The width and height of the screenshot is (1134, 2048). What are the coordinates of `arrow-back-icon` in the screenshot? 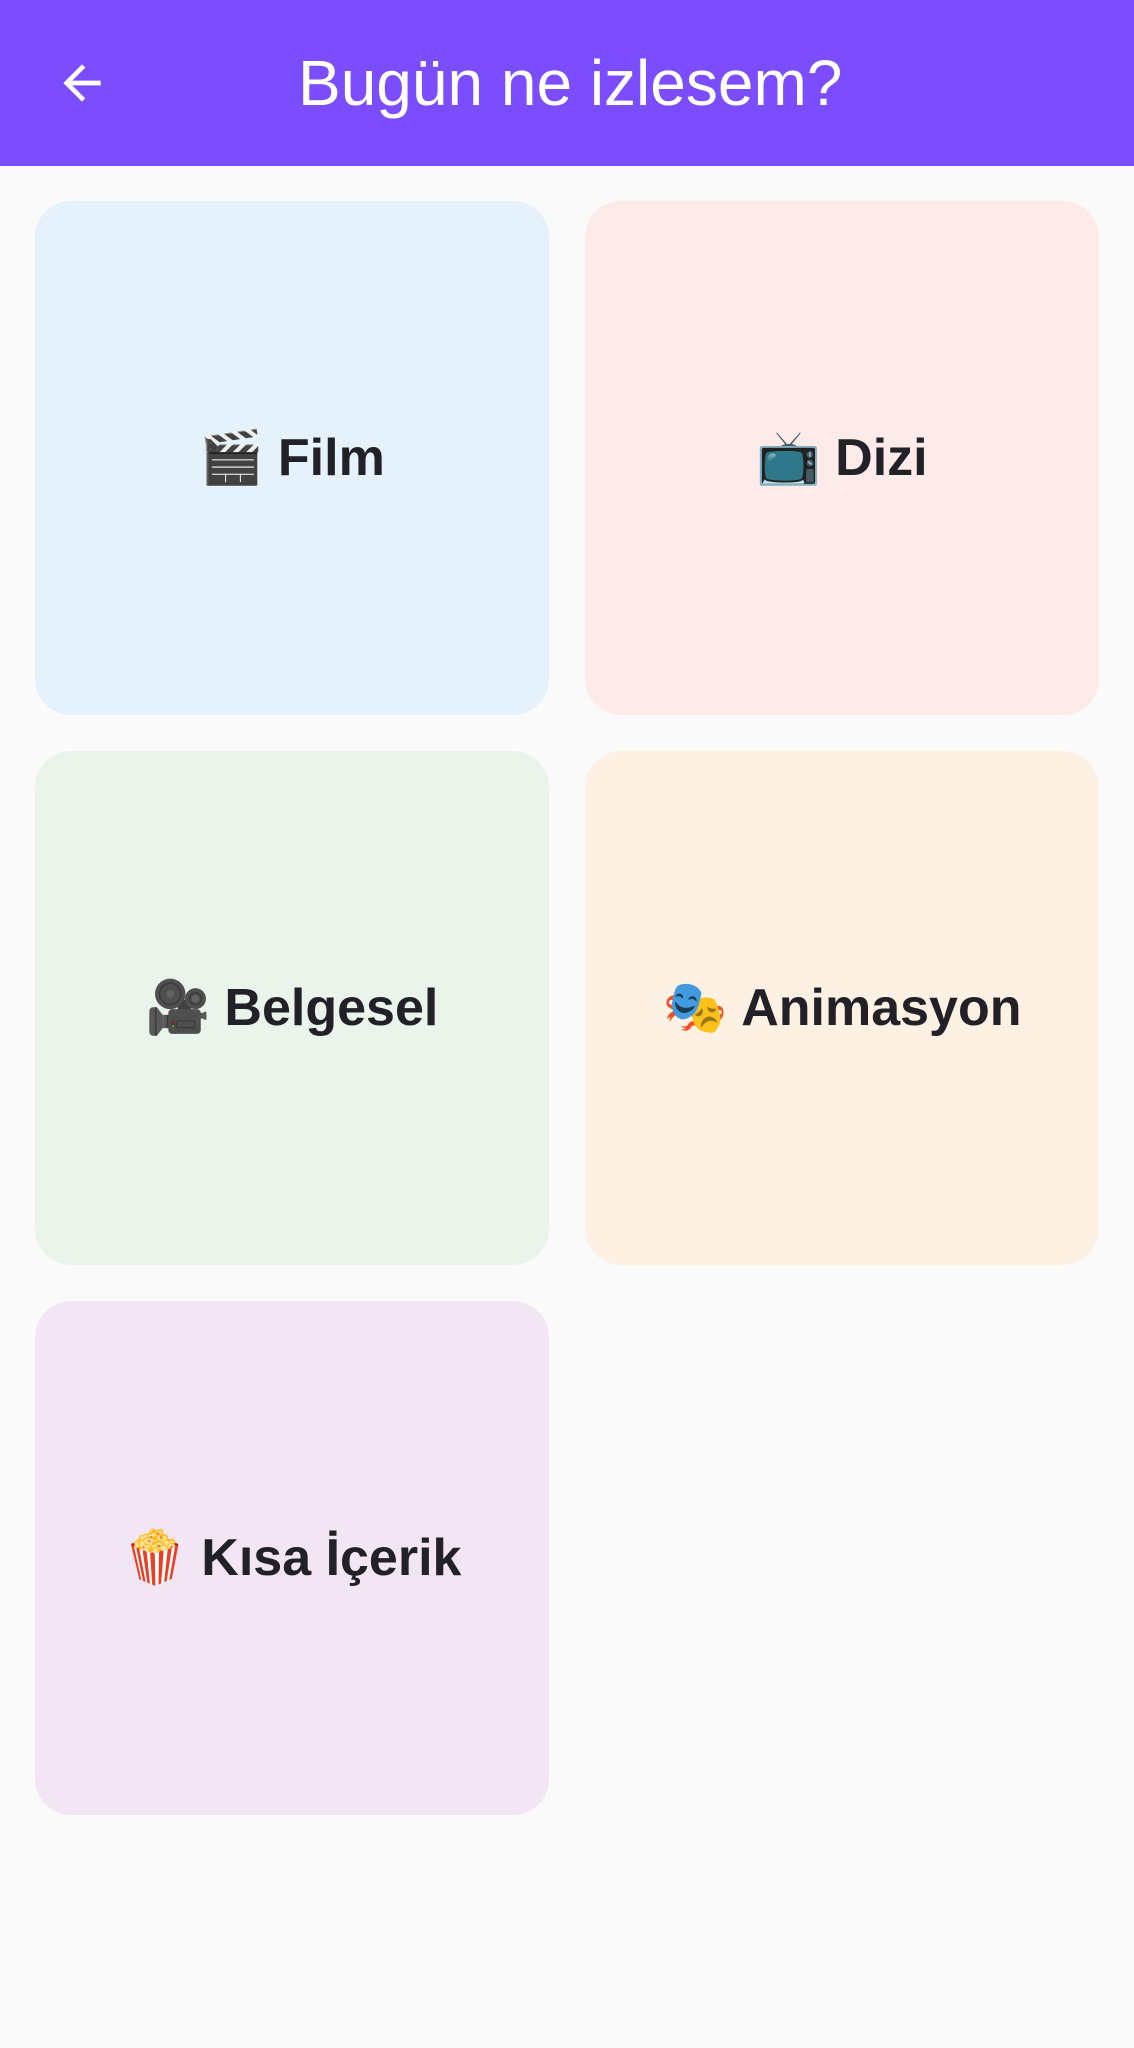 It's located at (82, 83).